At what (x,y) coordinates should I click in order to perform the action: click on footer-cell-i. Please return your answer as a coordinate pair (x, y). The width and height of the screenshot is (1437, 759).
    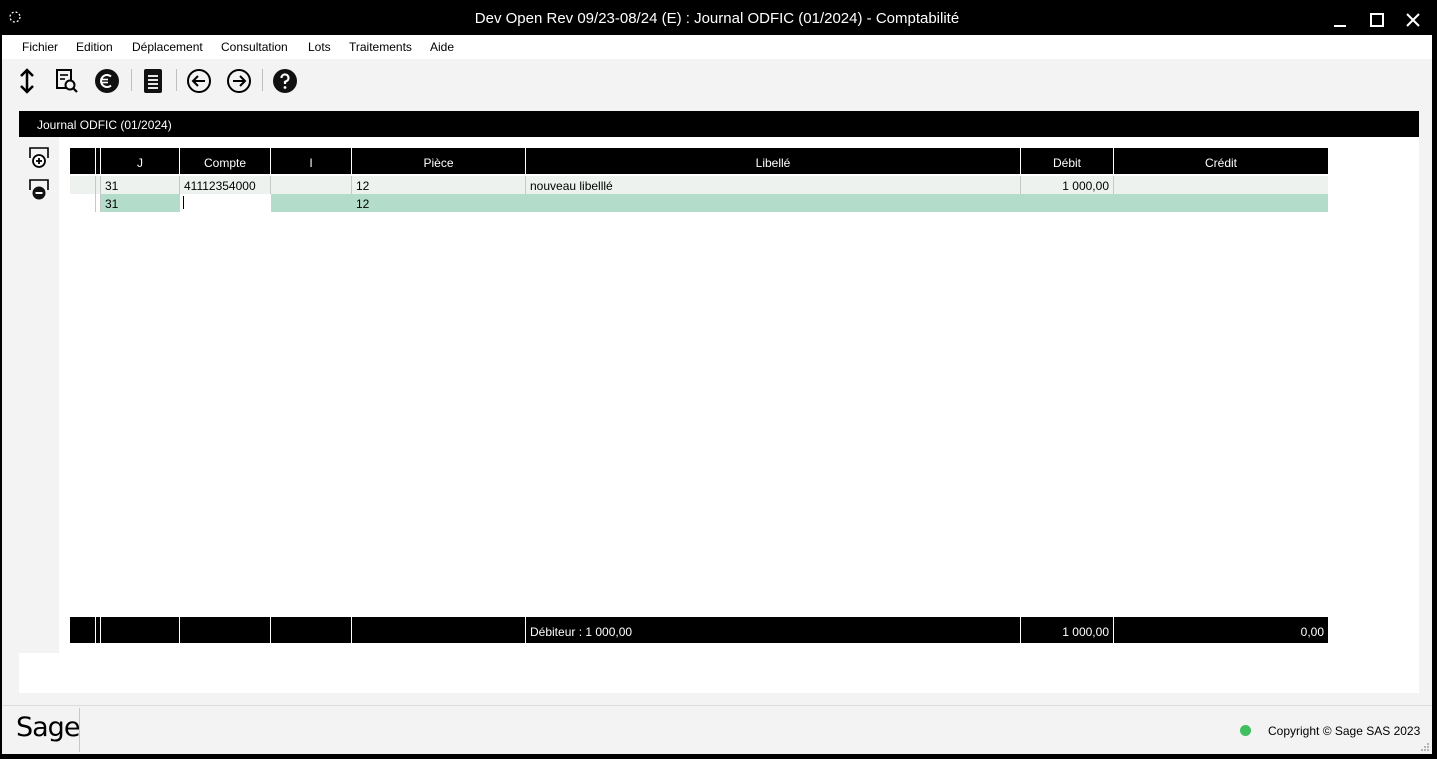
    Looking at the image, I should click on (311, 630).